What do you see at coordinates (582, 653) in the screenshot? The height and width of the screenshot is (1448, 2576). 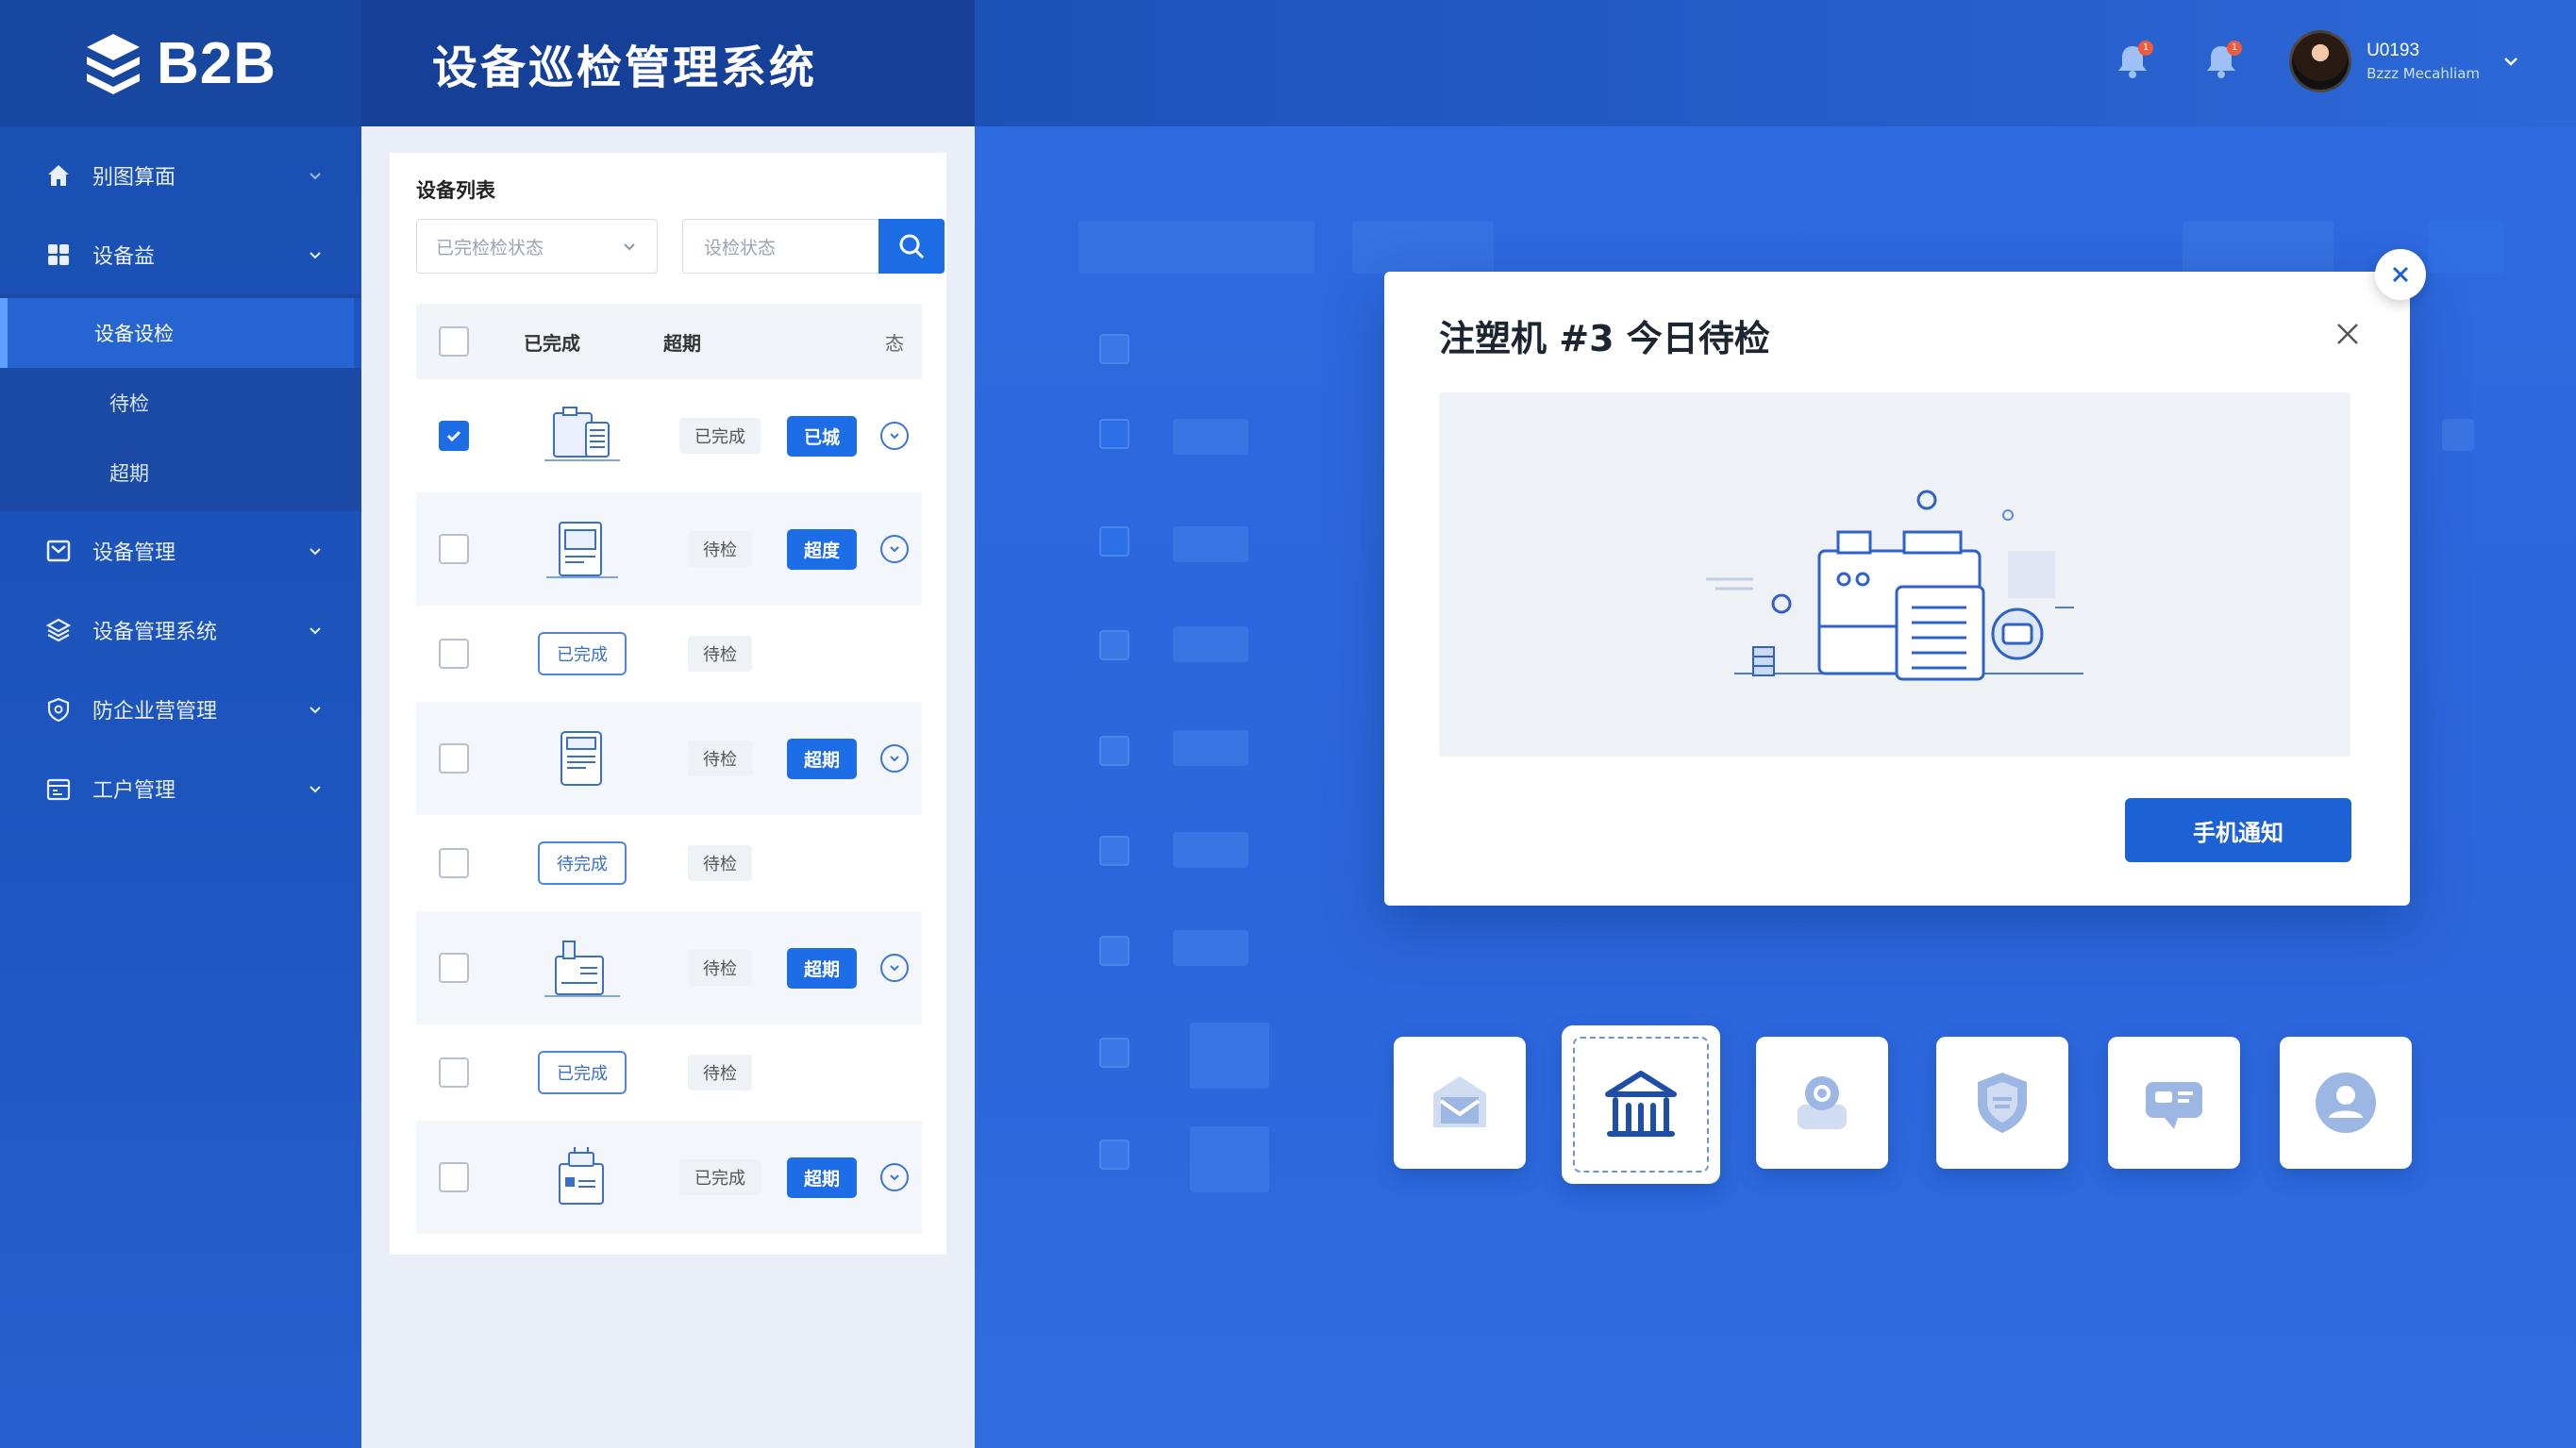 I see `completed-tag: 已完成` at bounding box center [582, 653].